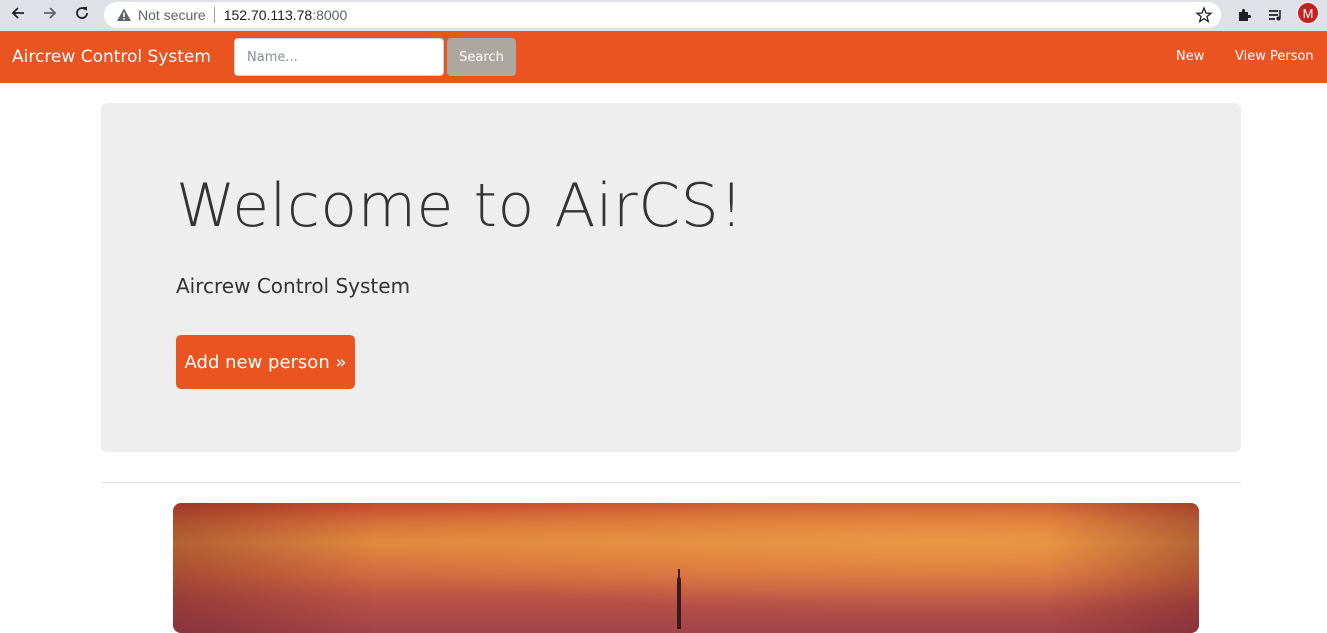 This screenshot has height=633, width=1327. What do you see at coordinates (679, 599) in the screenshot?
I see `tower-silhouette` at bounding box center [679, 599].